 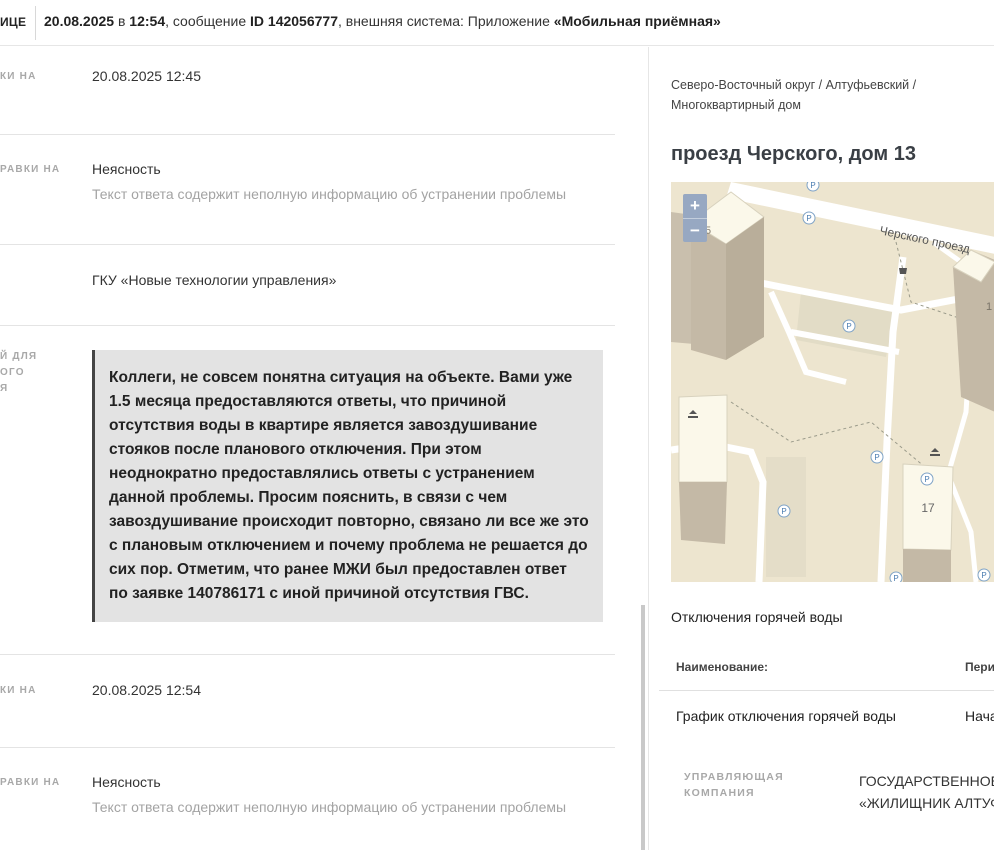 What do you see at coordinates (643, 727) in the screenshot?
I see `scrollbar` at bounding box center [643, 727].